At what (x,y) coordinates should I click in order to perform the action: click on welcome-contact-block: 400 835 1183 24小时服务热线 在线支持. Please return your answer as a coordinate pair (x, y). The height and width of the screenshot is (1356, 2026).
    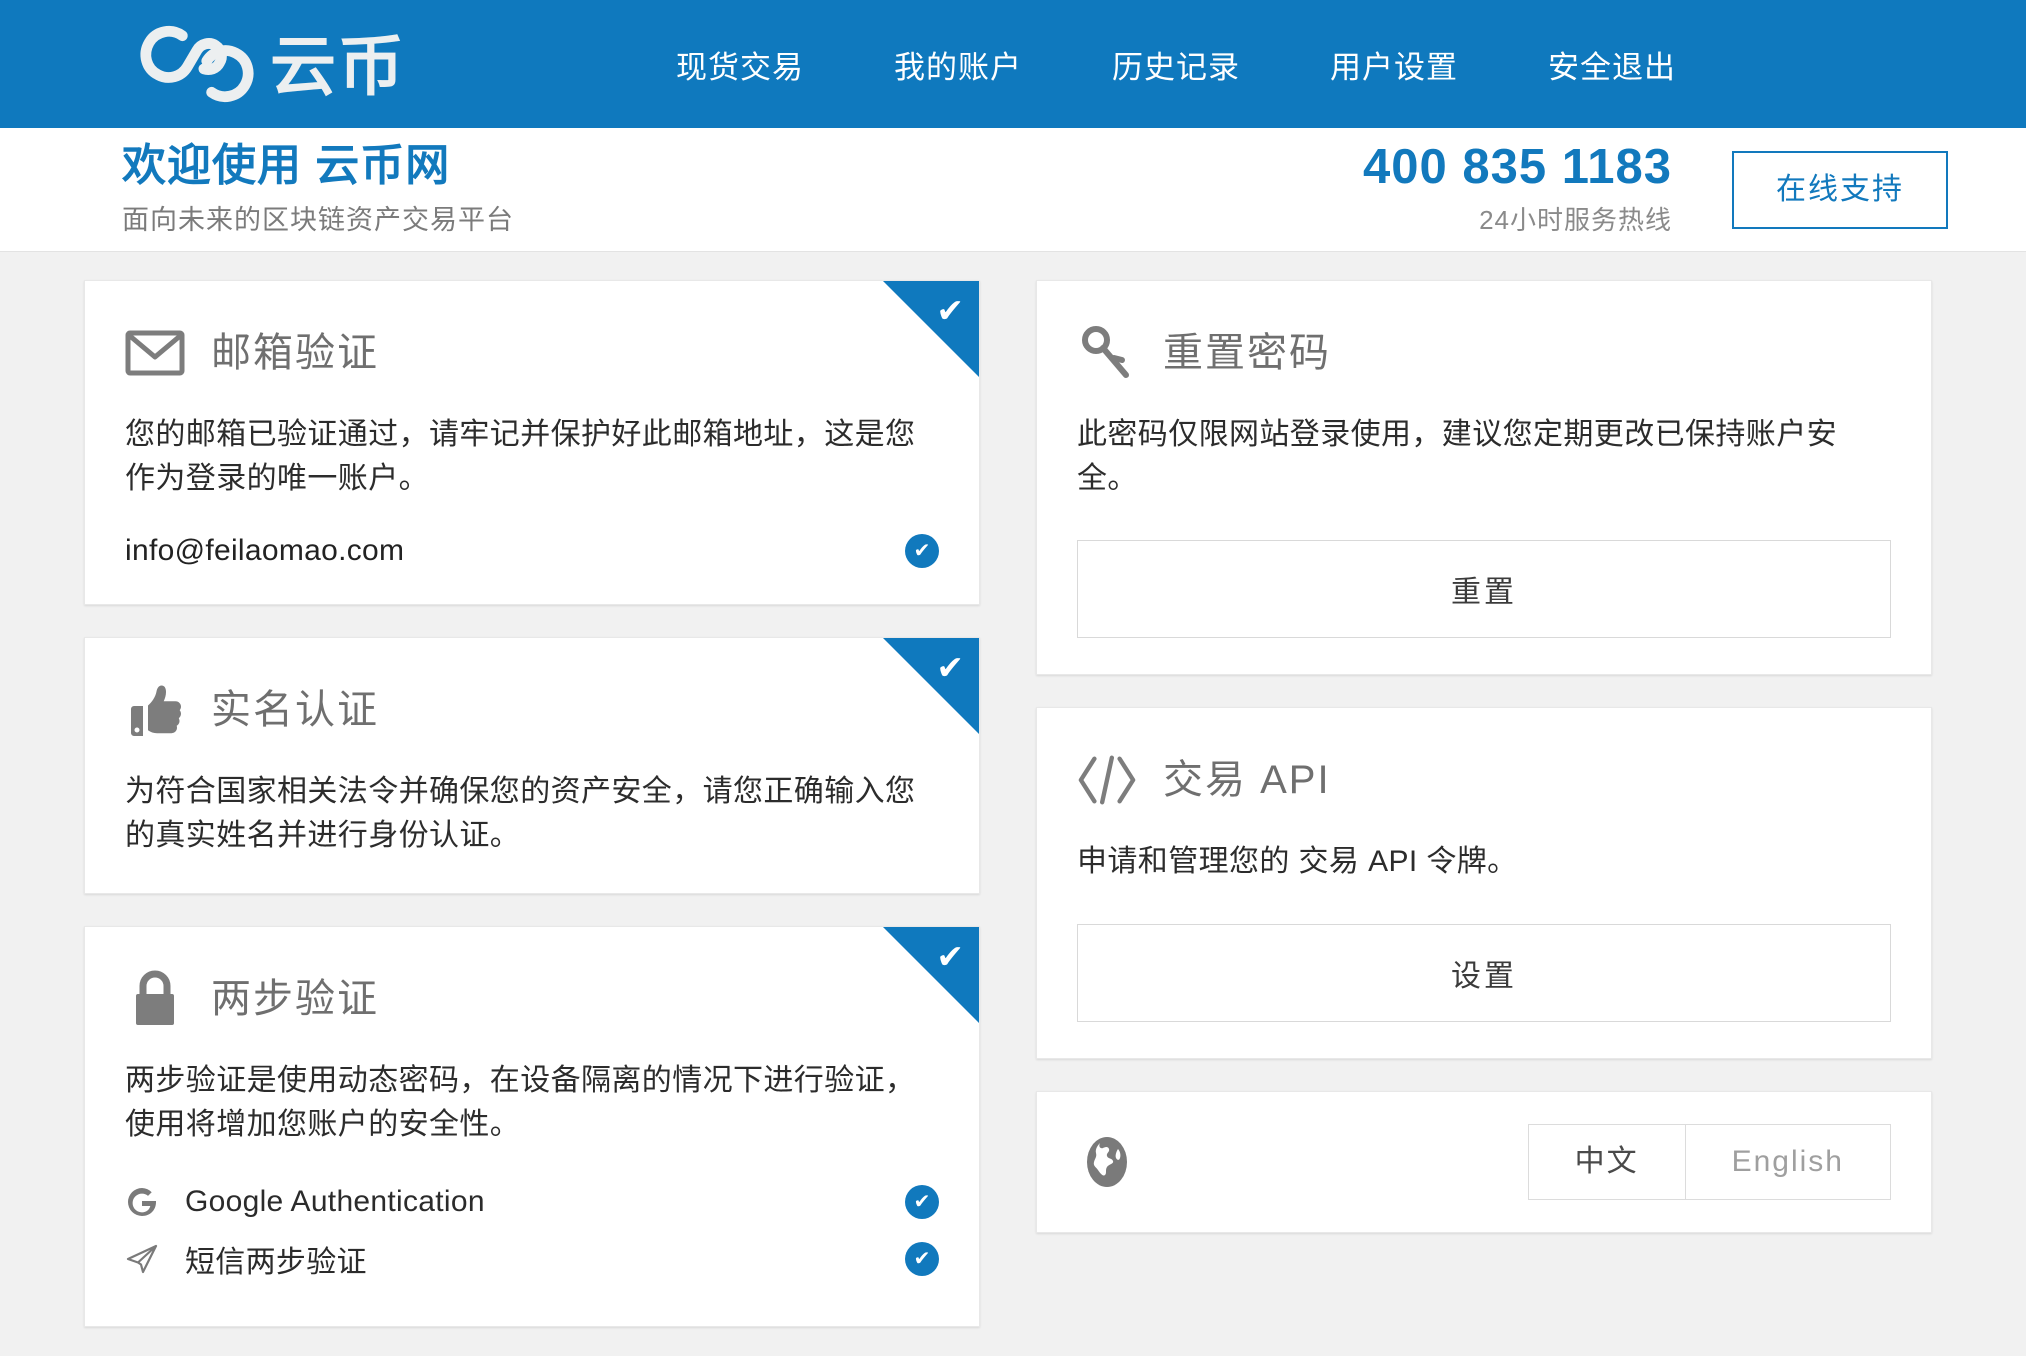
    Looking at the image, I should click on (1655, 188).